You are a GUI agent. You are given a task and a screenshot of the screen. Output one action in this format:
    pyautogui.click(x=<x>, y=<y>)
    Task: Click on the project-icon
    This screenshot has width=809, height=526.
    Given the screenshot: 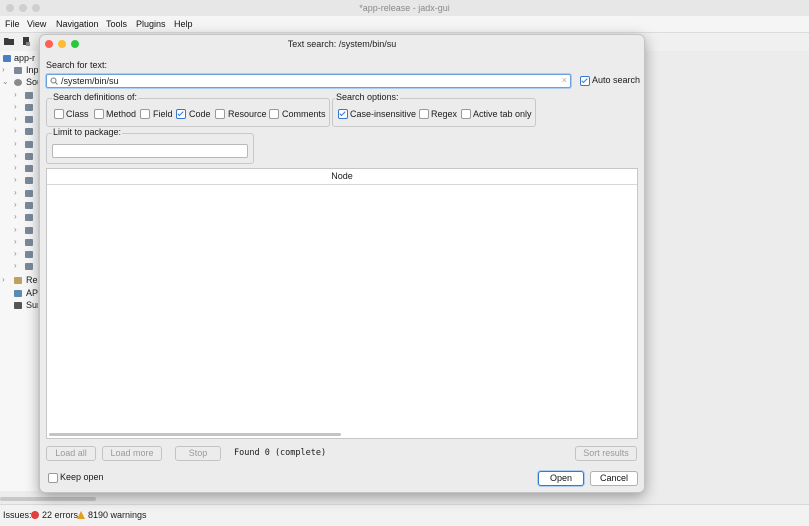 What is the action you would take?
    pyautogui.click(x=7, y=58)
    